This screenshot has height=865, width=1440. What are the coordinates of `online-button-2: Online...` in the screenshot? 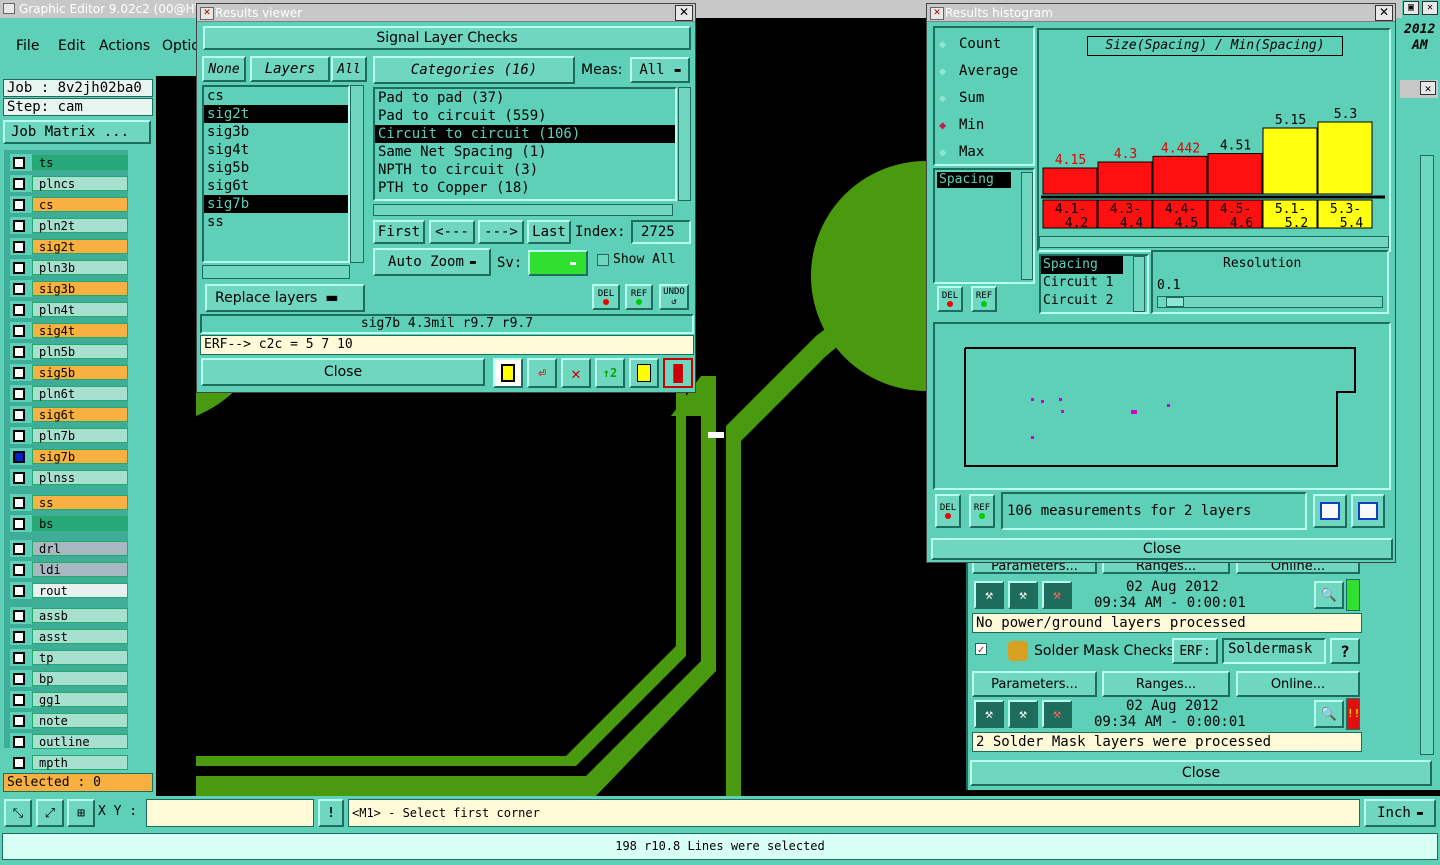 It's located at (1298, 684).